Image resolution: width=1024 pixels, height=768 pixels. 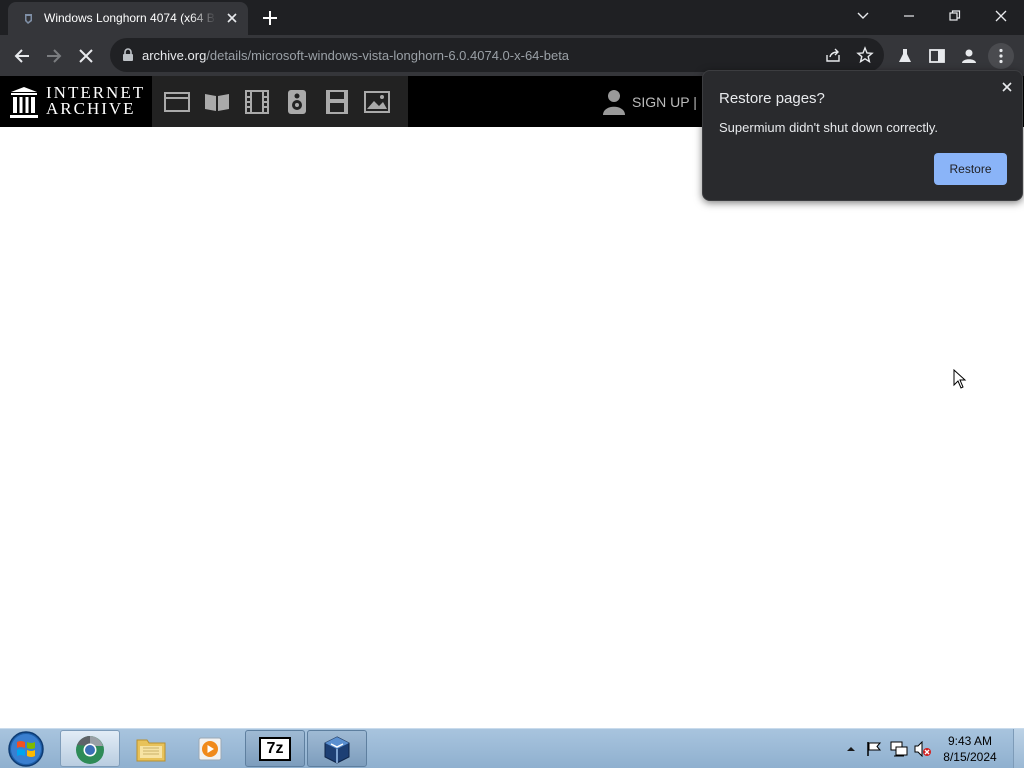 I want to click on media-type-nav, so click(x=280, y=101).